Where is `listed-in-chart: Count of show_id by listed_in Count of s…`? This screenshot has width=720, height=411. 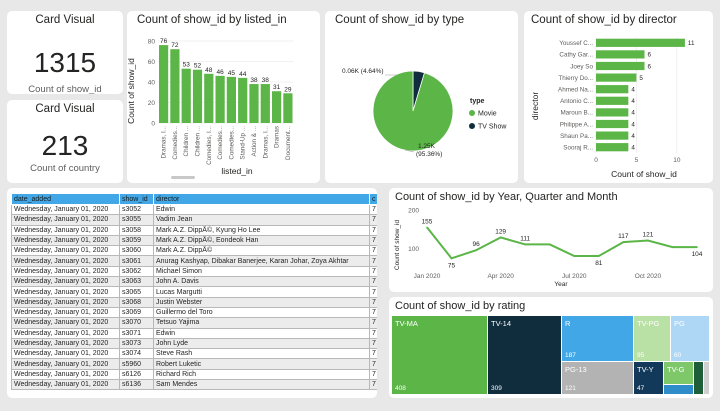
listed-in-chart: Count of show_id by listed_in Count of s… is located at coordinates (223, 97).